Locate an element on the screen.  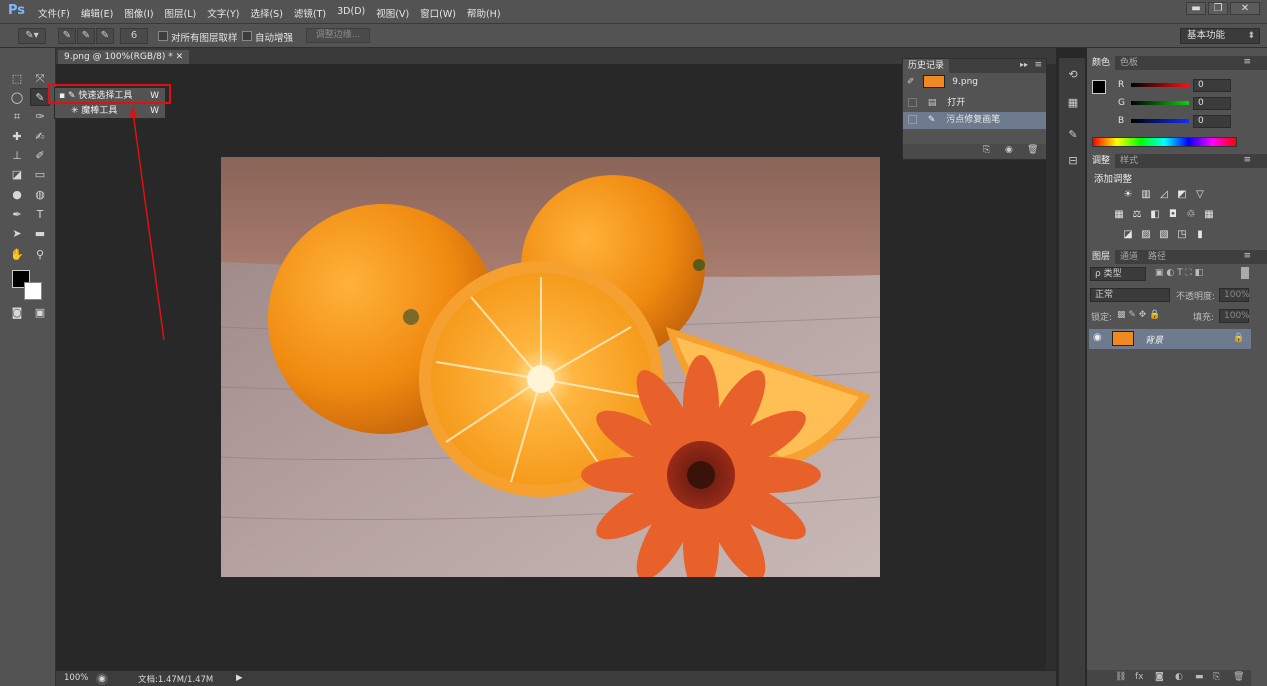
delete-layer-icon: 🗑 is located at coordinates (1238, 677).